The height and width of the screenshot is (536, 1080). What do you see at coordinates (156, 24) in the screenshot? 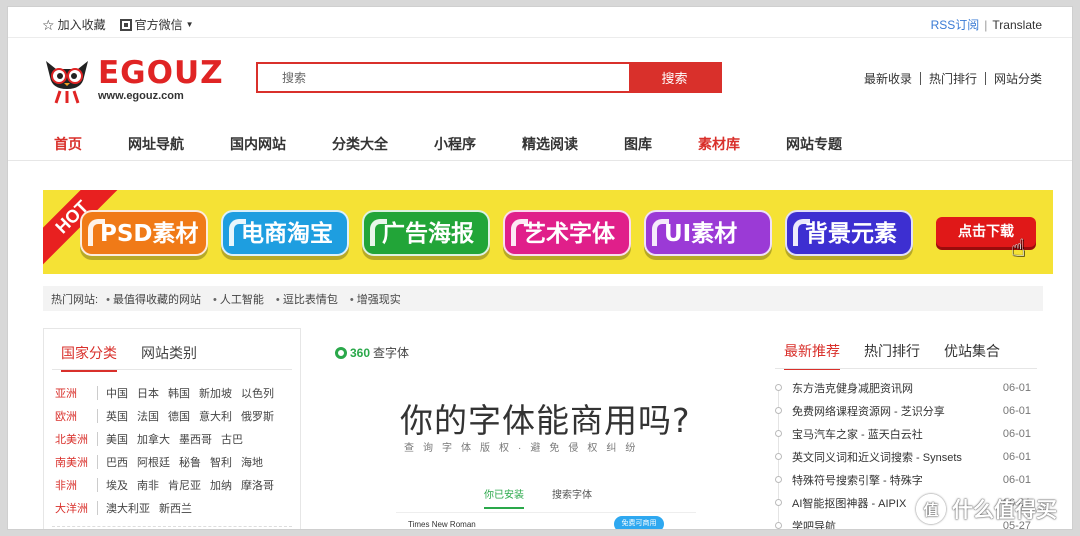
I see `wechat-menu: 官方微信 ▼` at bounding box center [156, 24].